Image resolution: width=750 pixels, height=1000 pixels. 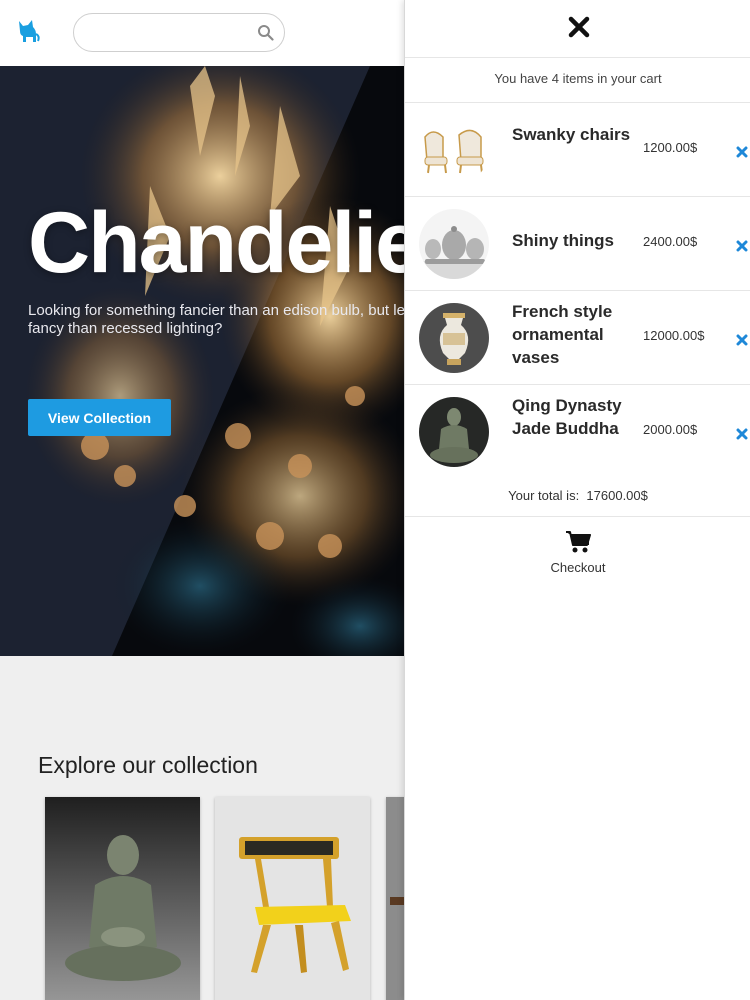 I want to click on tea-set-thumbnail-image, so click(x=454, y=244).